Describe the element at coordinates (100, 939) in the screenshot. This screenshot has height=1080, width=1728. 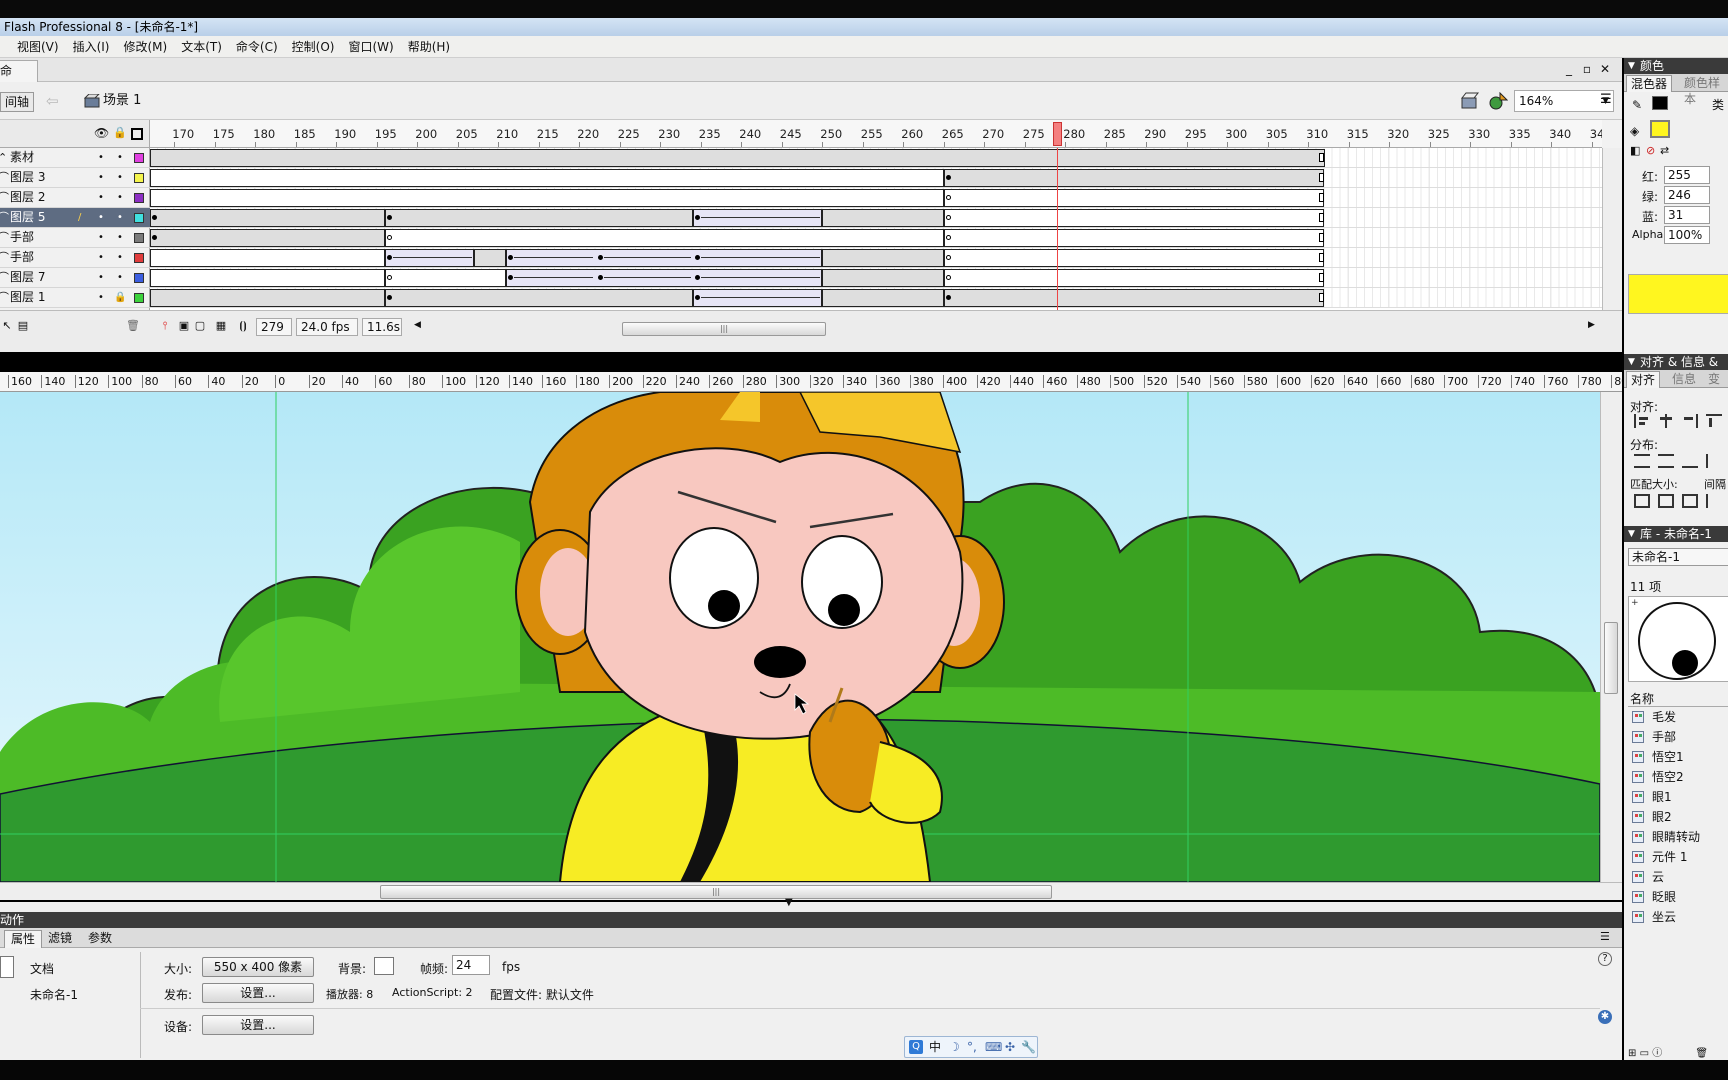
I see `tab-parameters: 参数` at that location.